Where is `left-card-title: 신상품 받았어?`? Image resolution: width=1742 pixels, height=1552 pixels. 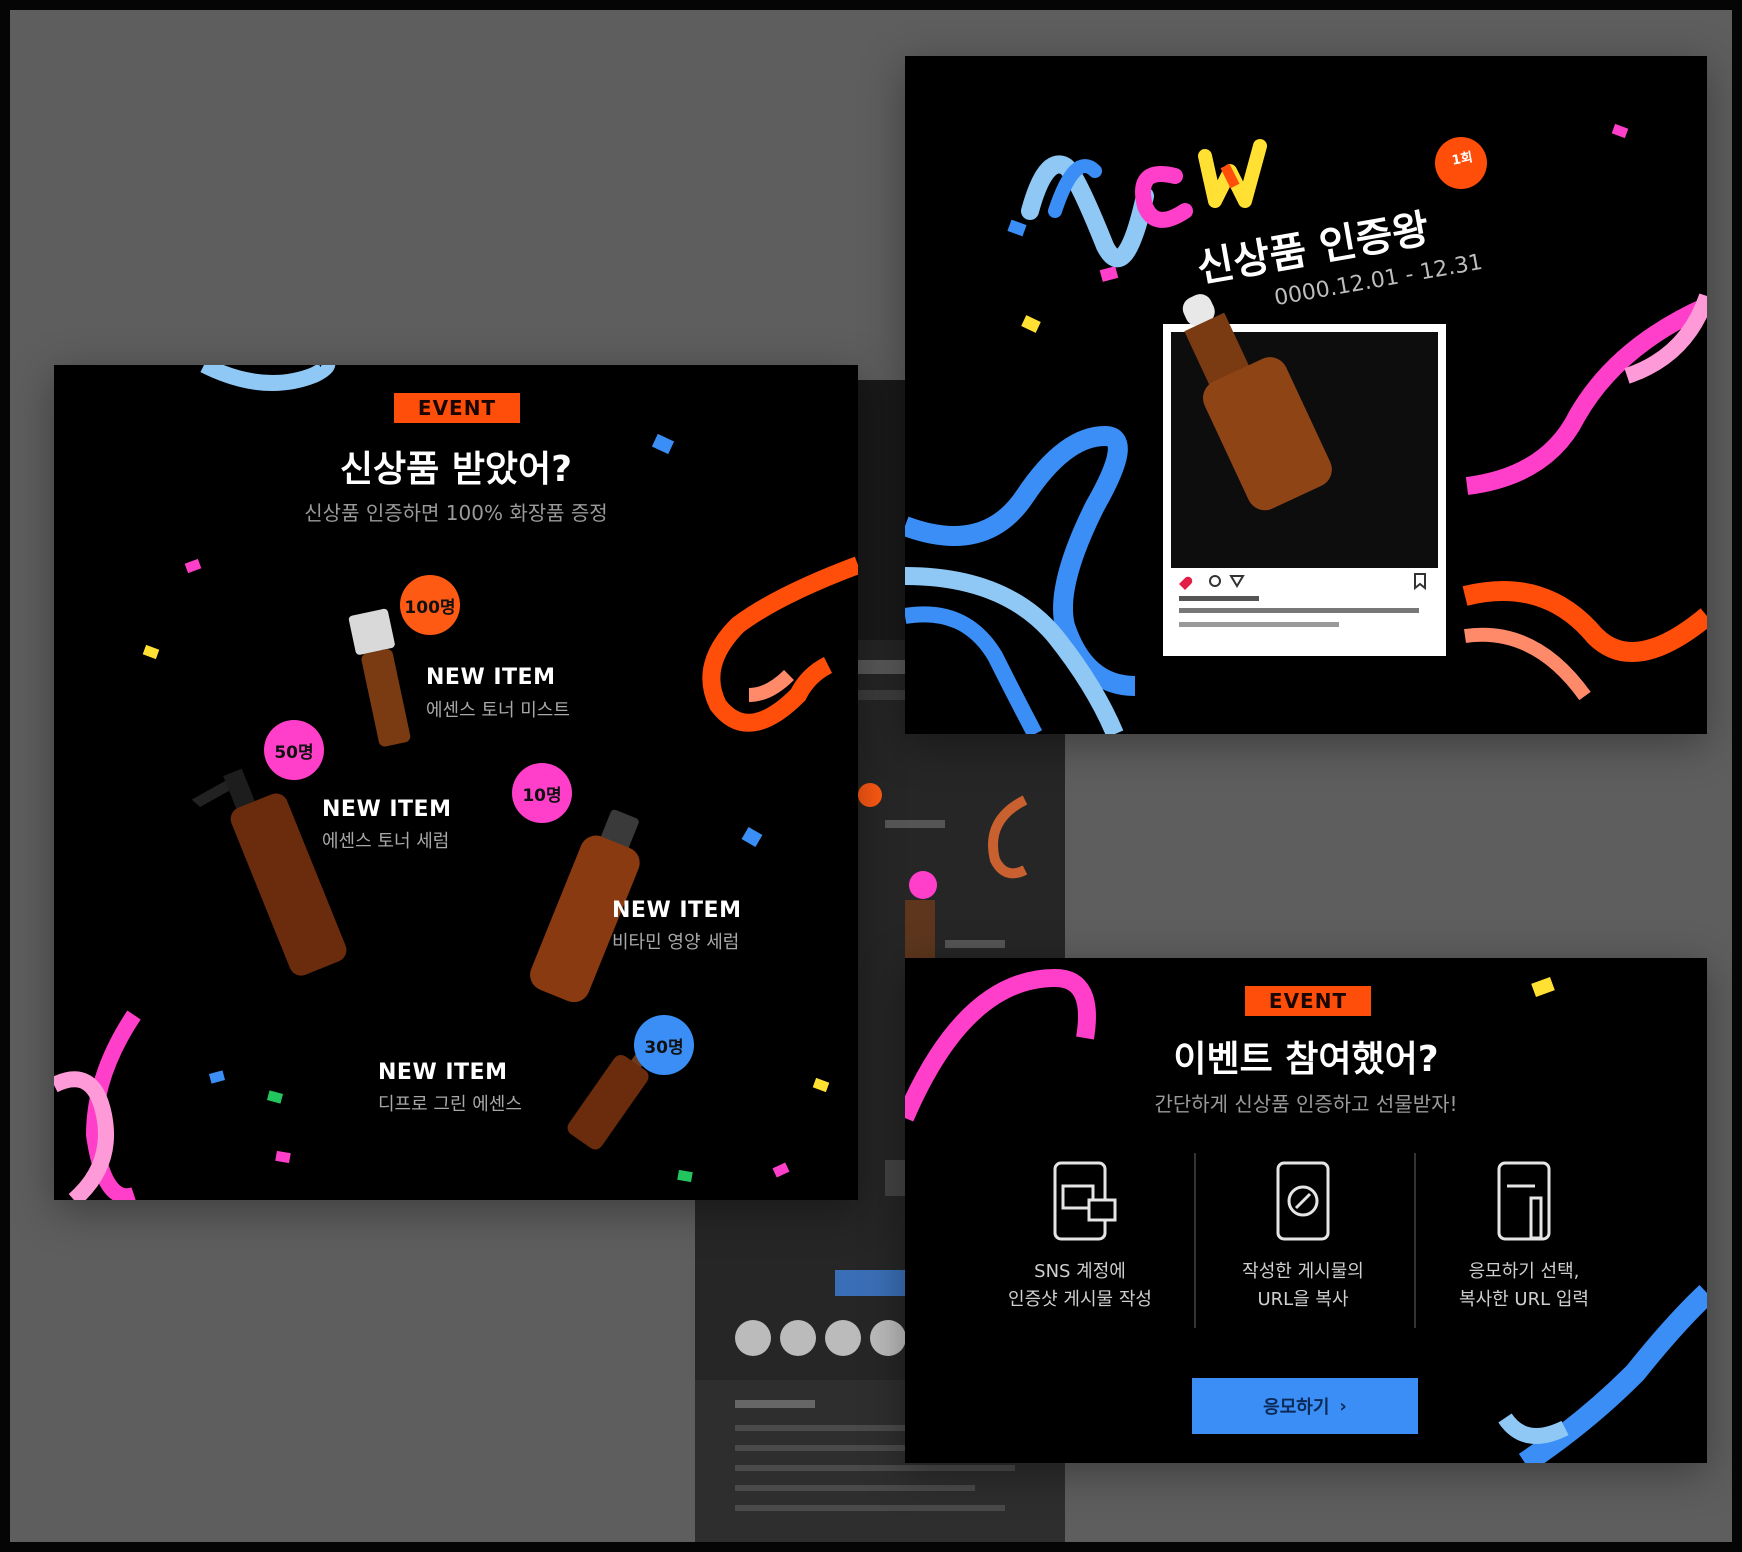
left-card-title: 신상품 받았어? is located at coordinates (456, 469).